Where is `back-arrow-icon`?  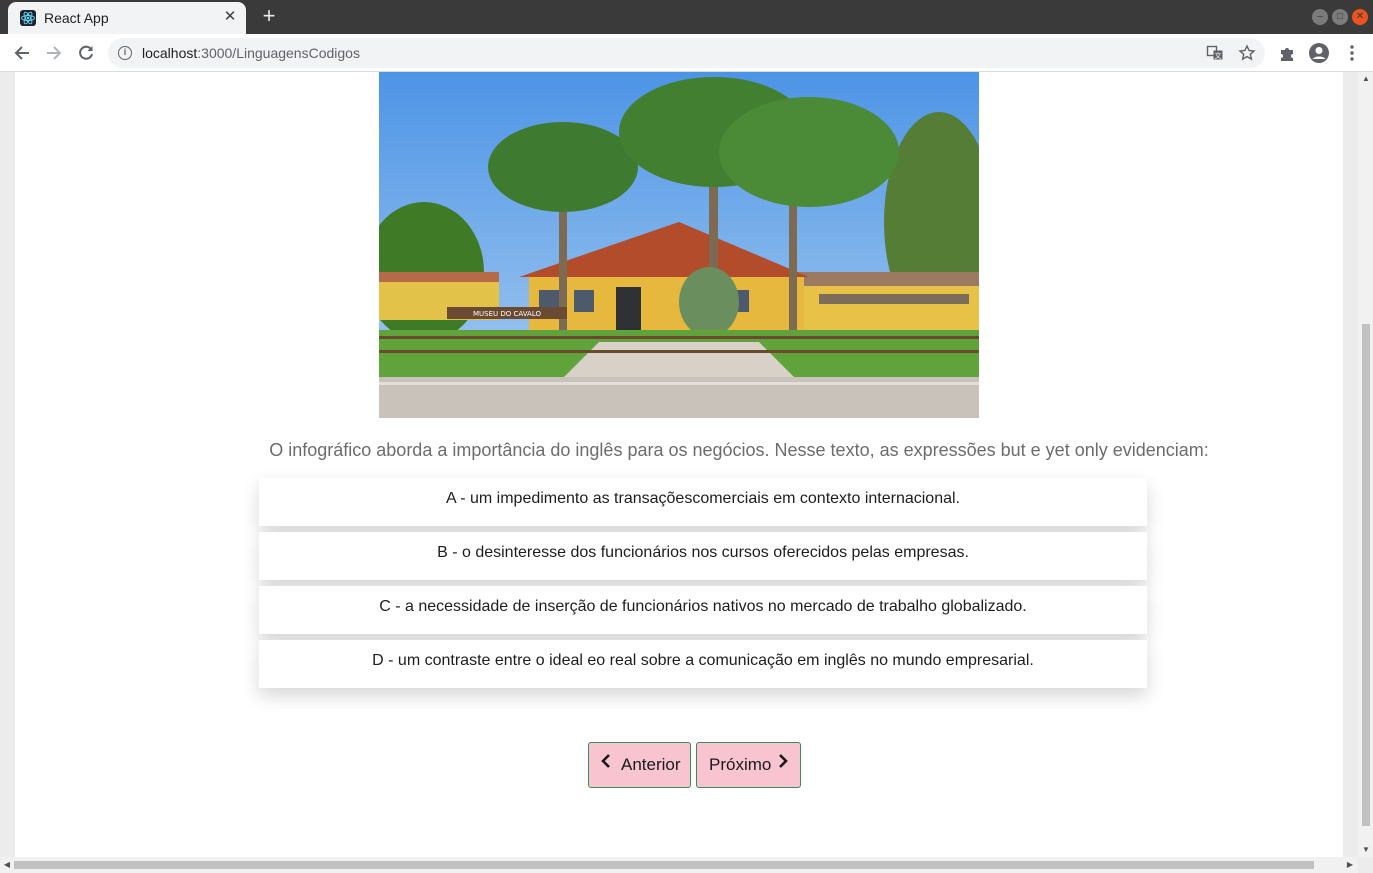
back-arrow-icon is located at coordinates (22, 53).